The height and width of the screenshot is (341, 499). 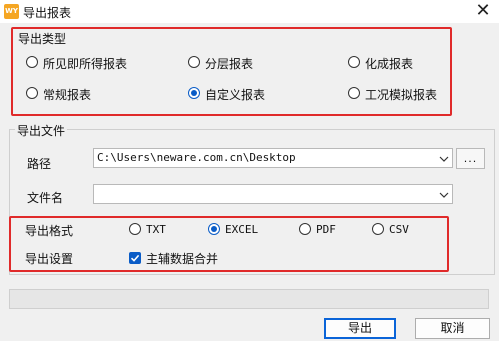 What do you see at coordinates (401, 95) in the screenshot?
I see `label-simulation-report: 工况模拟报表` at bounding box center [401, 95].